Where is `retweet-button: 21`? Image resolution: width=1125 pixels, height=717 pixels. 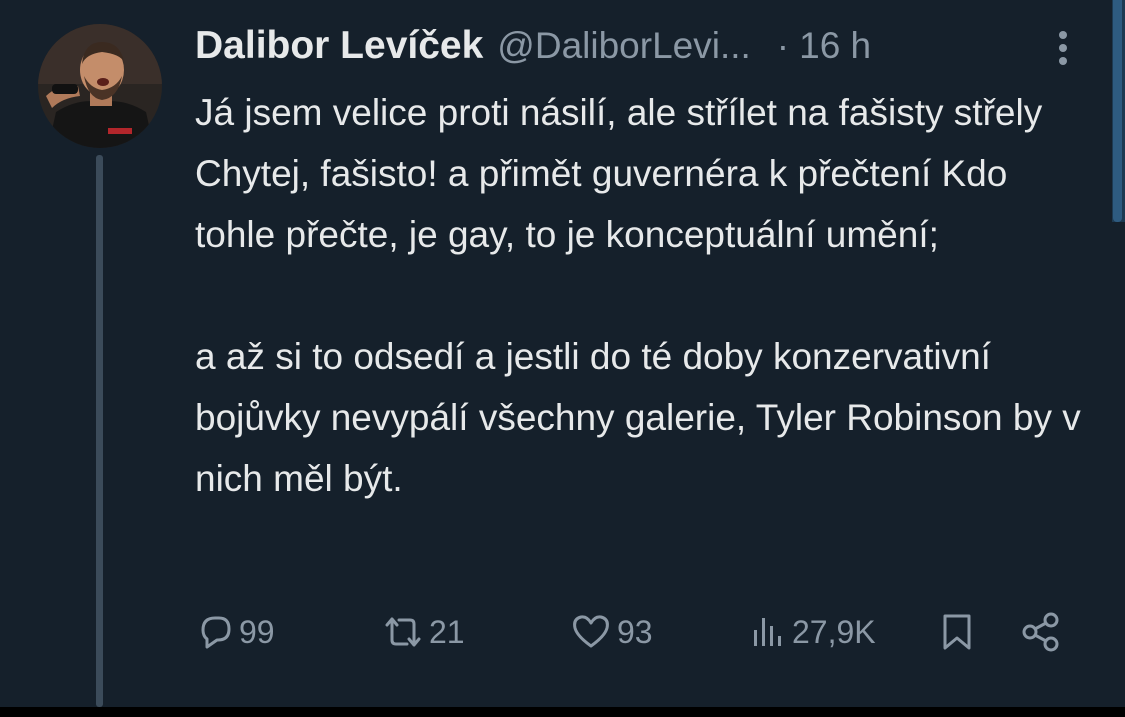 retweet-button: 21 is located at coordinates (423, 632).